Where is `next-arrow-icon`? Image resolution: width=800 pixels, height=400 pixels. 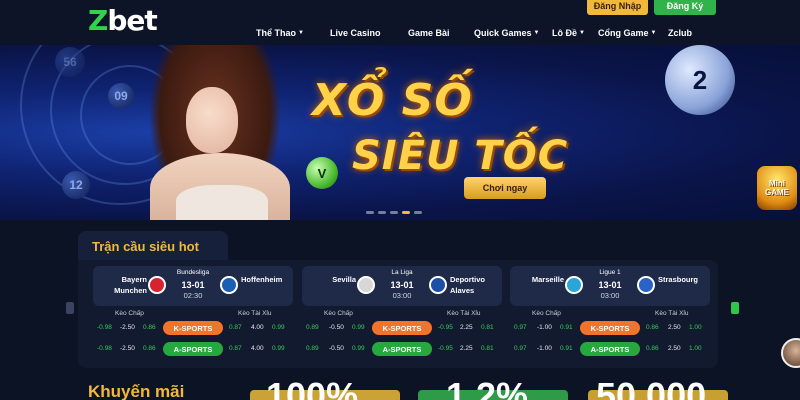 next-arrow-icon is located at coordinates (735, 308).